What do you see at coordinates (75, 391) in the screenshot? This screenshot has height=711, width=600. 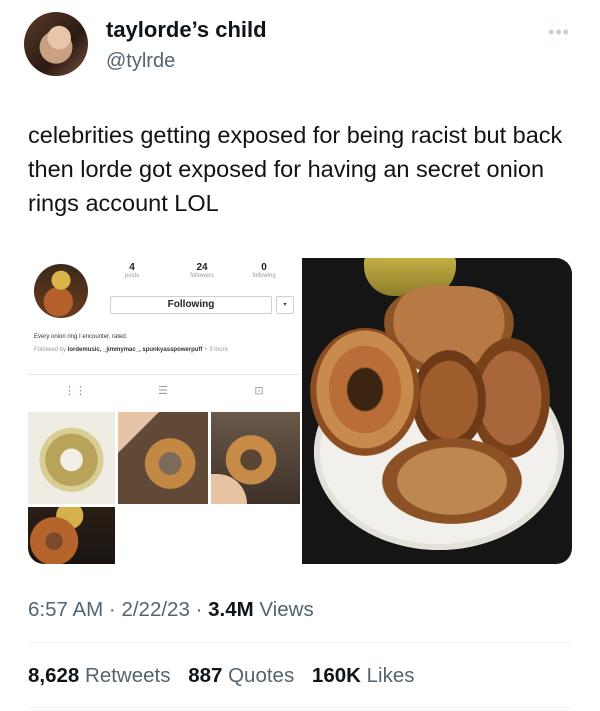 I see `grid-icon: ⋮⋮` at bounding box center [75, 391].